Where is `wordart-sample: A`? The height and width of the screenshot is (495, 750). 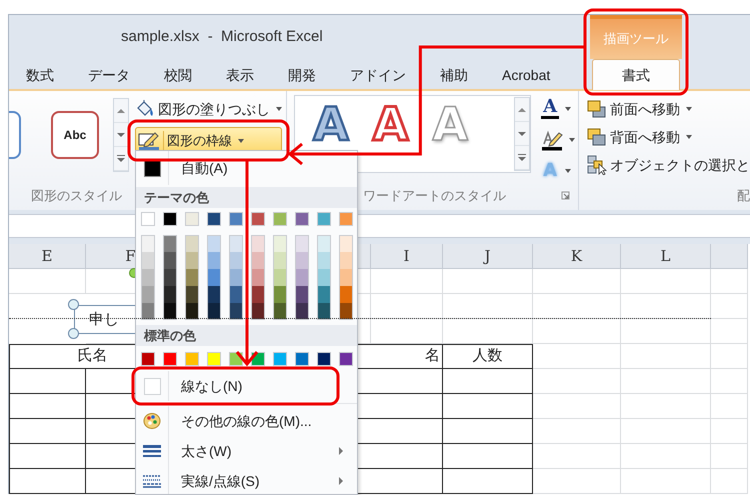
wordart-sample: A is located at coordinates (390, 124).